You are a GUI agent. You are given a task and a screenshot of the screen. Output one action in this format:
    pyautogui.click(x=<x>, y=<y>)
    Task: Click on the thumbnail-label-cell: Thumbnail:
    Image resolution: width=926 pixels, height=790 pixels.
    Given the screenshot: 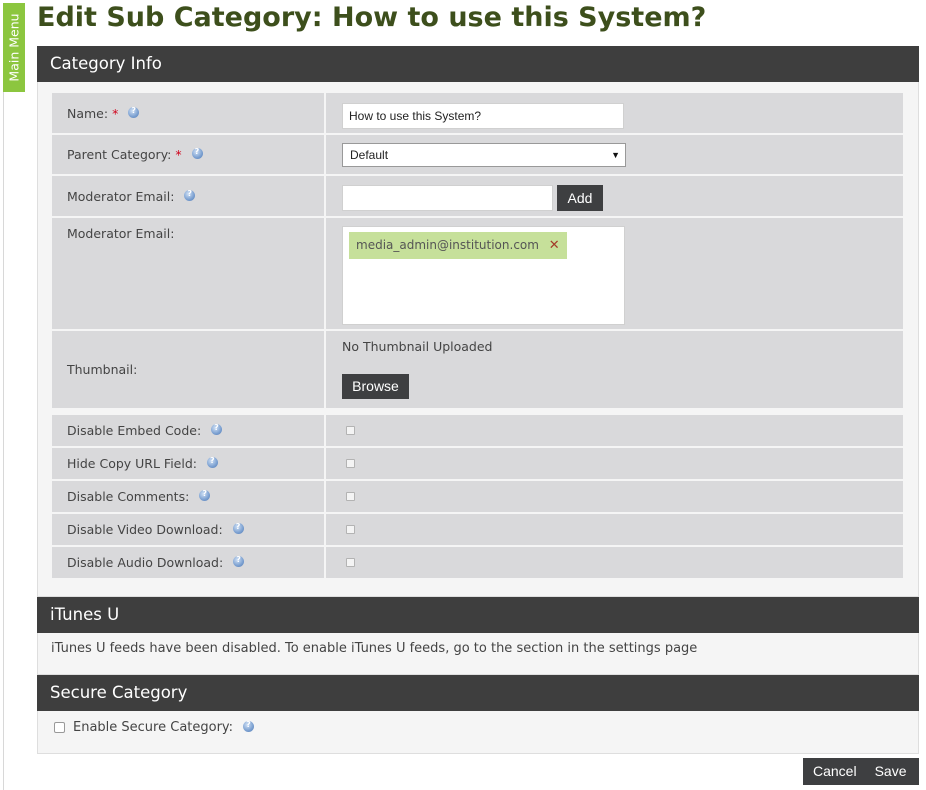 What is the action you would take?
    pyautogui.click(x=188, y=369)
    